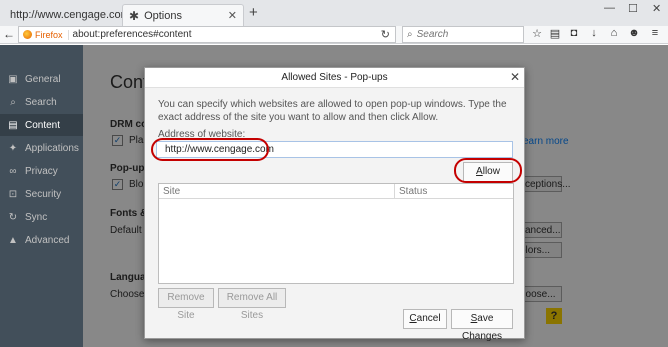 The height and width of the screenshot is (347, 668). What do you see at coordinates (36, 217) in the screenshot?
I see `sidebar-item-label: Sync` at bounding box center [36, 217].